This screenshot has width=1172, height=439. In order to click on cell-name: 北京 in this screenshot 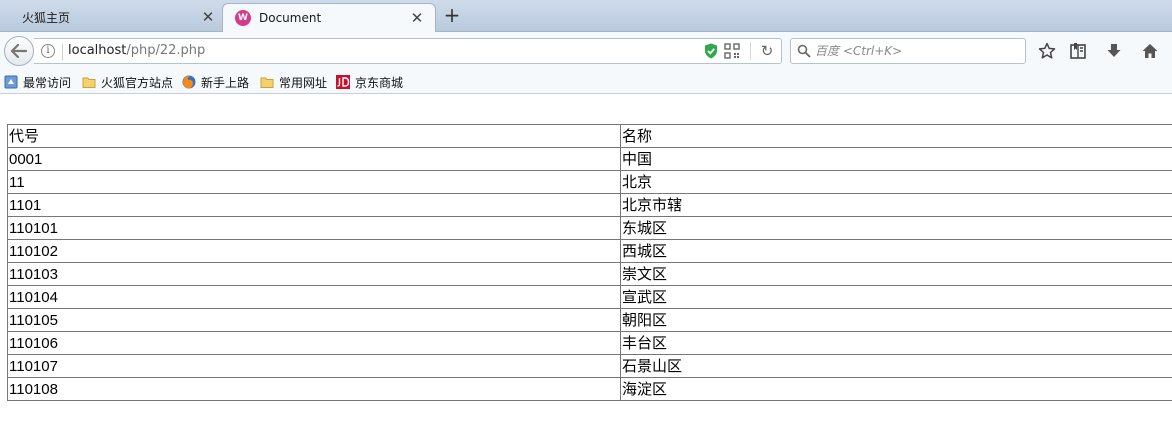, I will do `click(896, 182)`.